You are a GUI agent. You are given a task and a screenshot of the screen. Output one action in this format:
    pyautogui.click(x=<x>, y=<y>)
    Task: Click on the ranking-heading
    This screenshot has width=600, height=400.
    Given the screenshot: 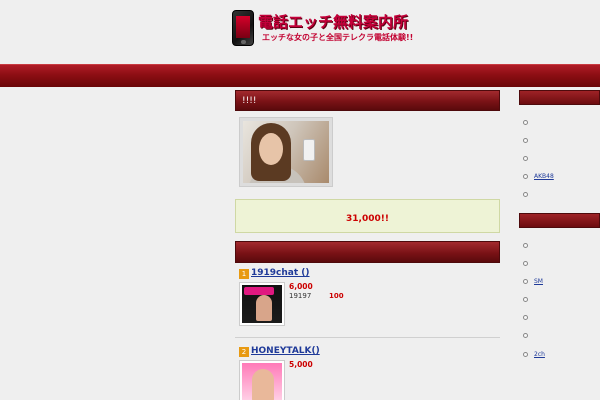 What is the action you would take?
    pyautogui.click(x=367, y=252)
    